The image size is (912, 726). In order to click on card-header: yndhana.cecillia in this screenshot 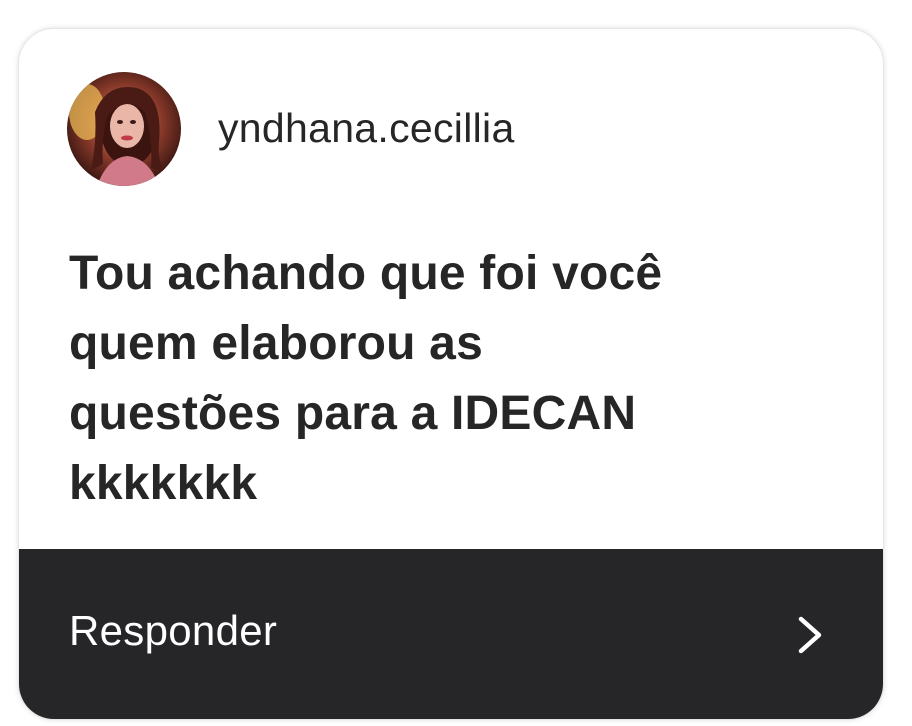, I will do `click(291, 128)`.